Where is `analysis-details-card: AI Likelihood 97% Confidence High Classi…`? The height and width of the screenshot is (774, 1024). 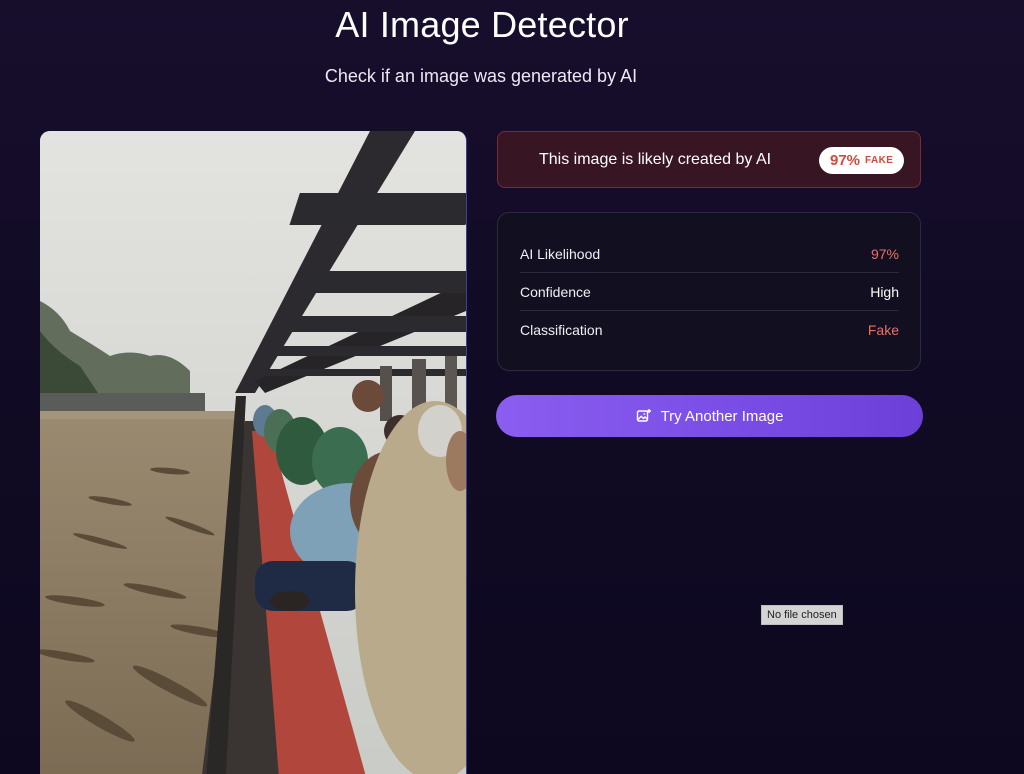
analysis-details-card: AI Likelihood 97% Confidence High Classi… is located at coordinates (709, 291).